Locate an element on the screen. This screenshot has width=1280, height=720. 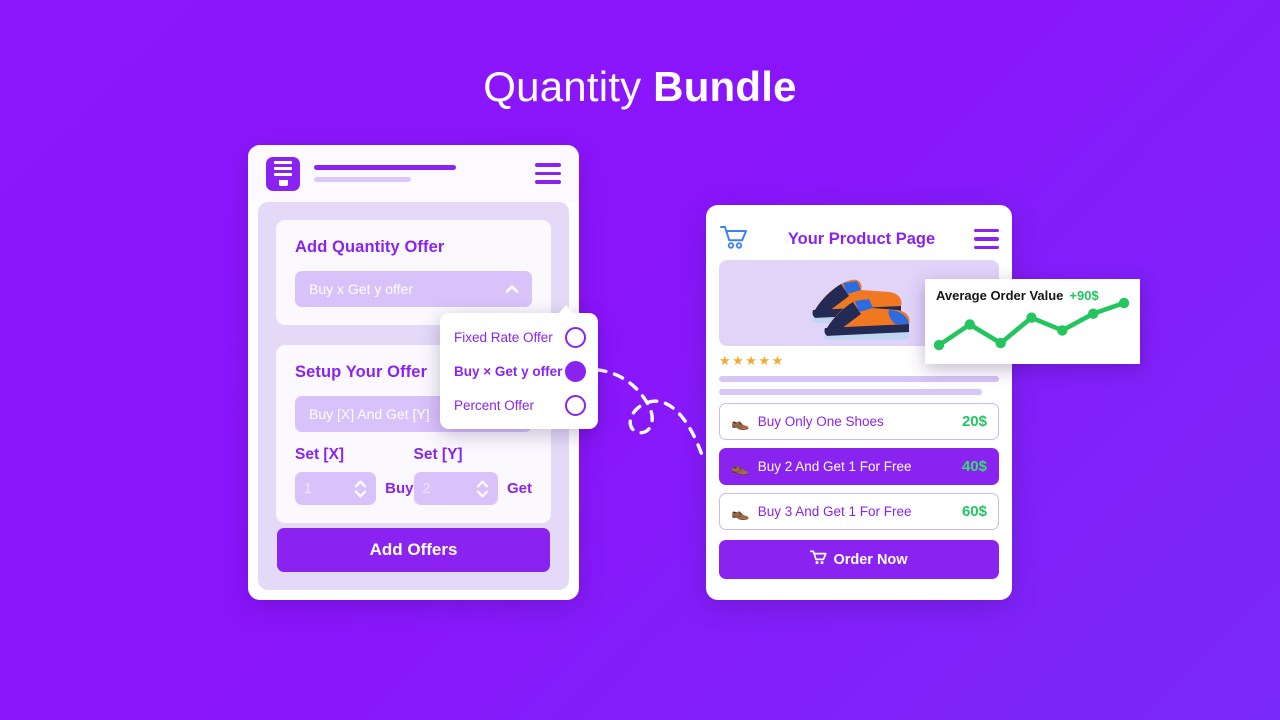
set-y-stepper-wrap: 2 Get is located at coordinates (472, 488).